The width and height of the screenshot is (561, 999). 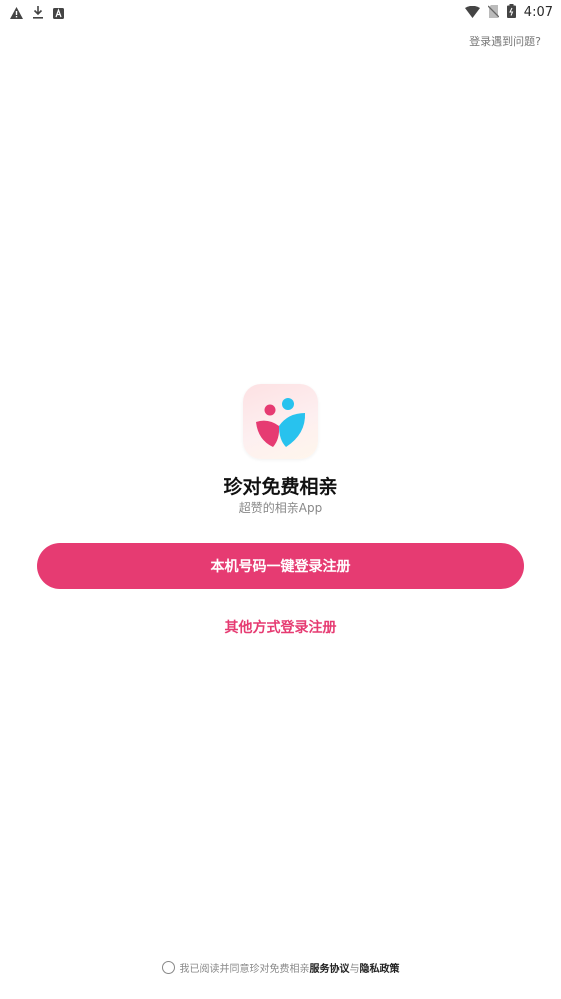 I want to click on no-sim-icon, so click(x=493, y=12).